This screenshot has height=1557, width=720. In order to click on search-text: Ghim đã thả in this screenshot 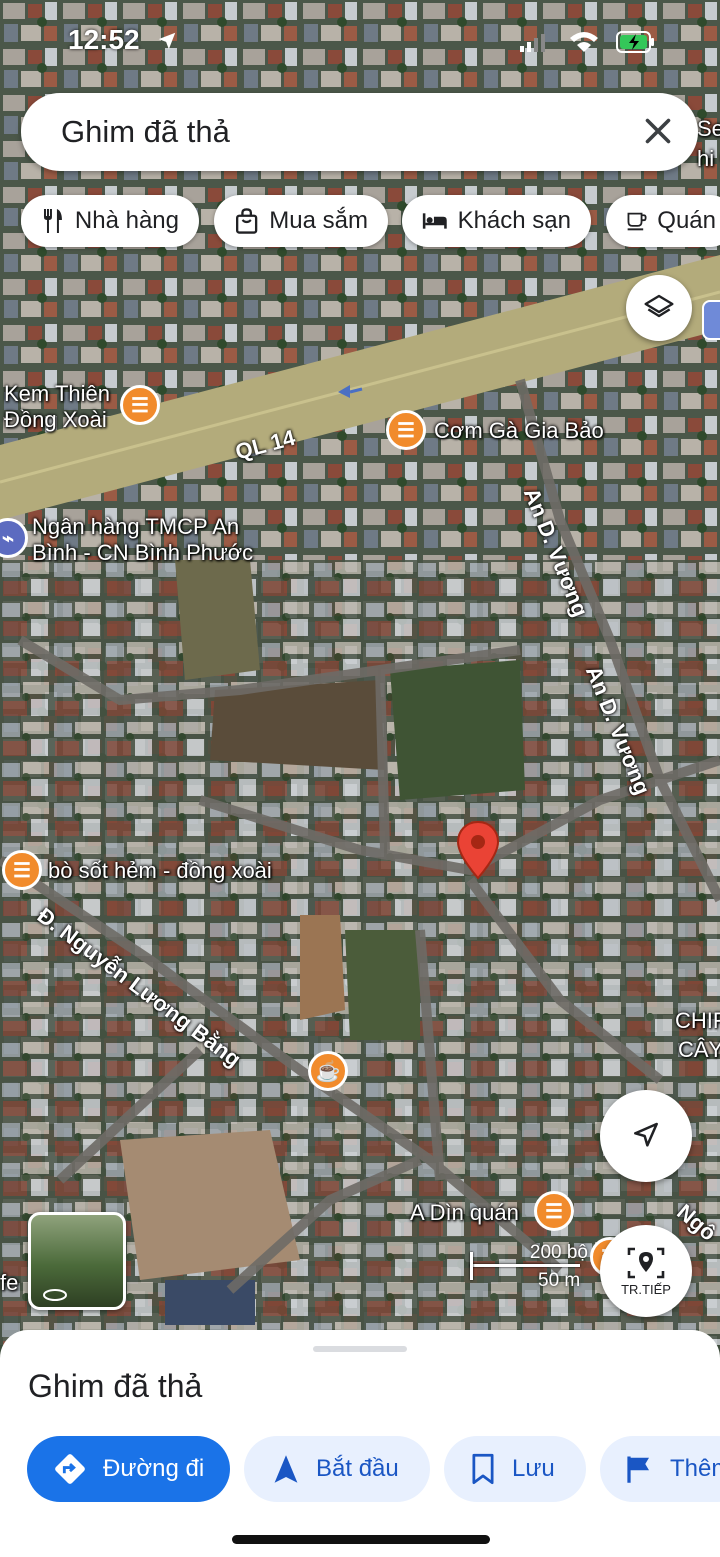, I will do `click(145, 132)`.